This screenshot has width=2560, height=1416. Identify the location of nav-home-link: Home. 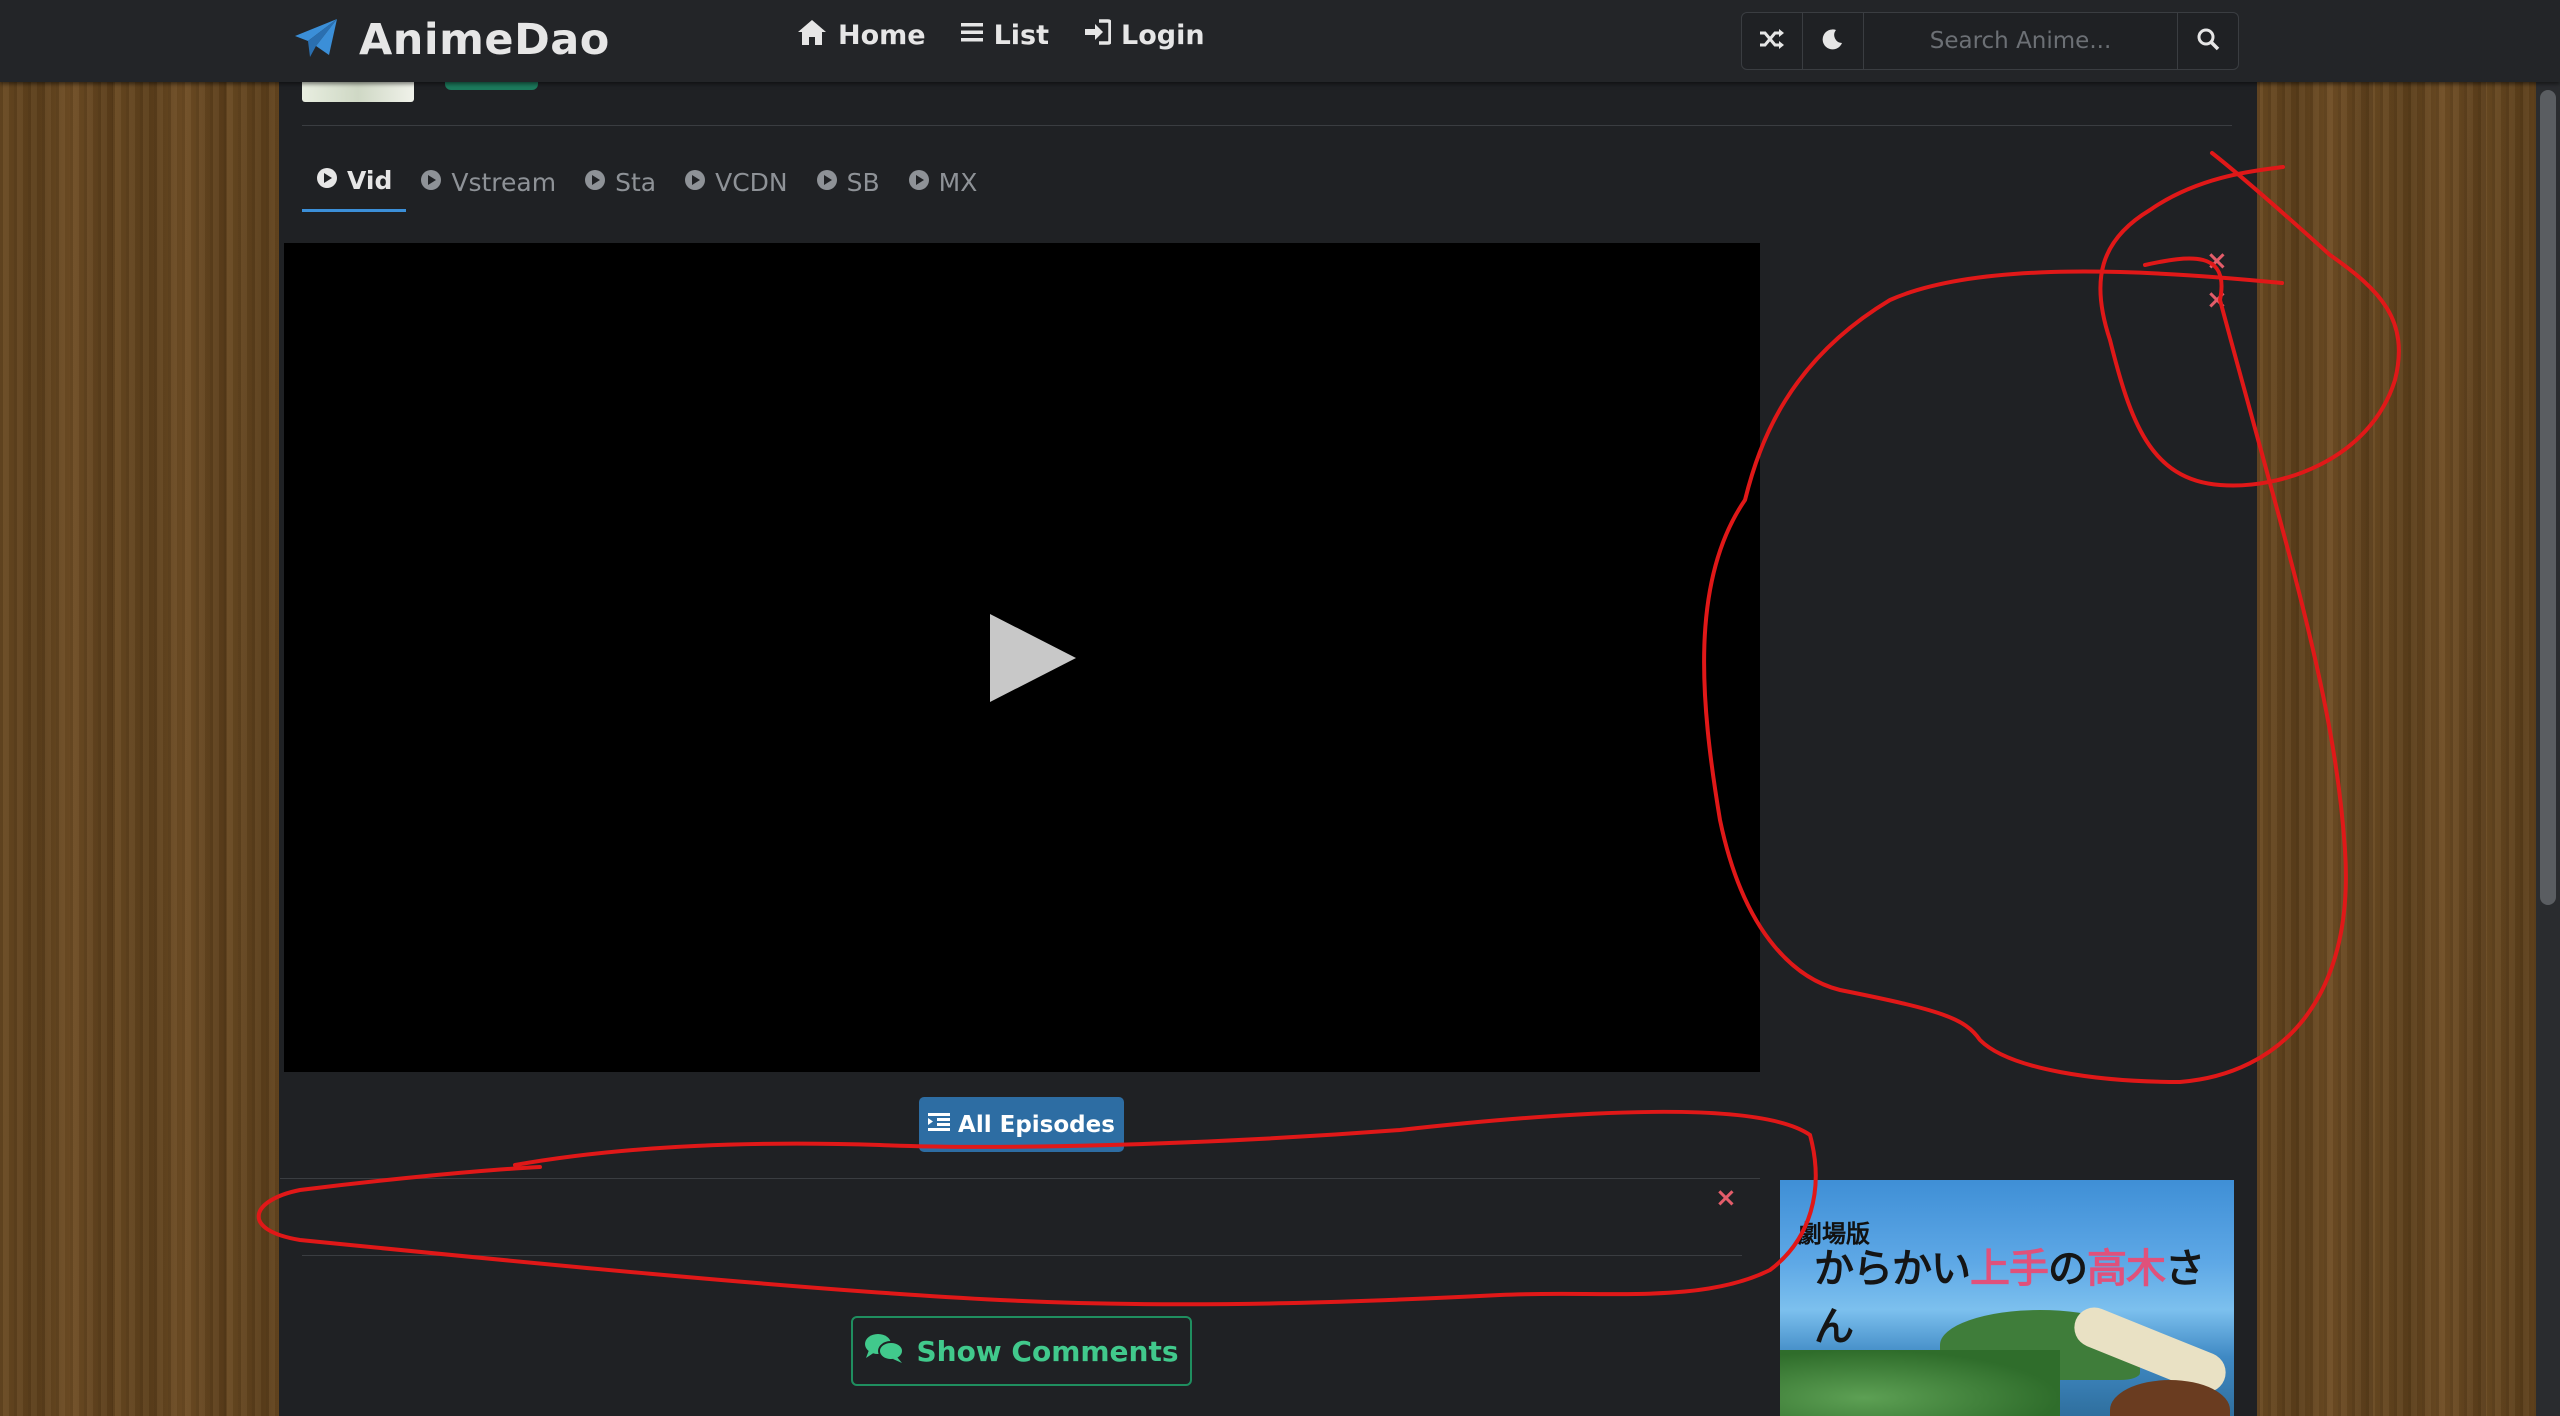
(861, 35).